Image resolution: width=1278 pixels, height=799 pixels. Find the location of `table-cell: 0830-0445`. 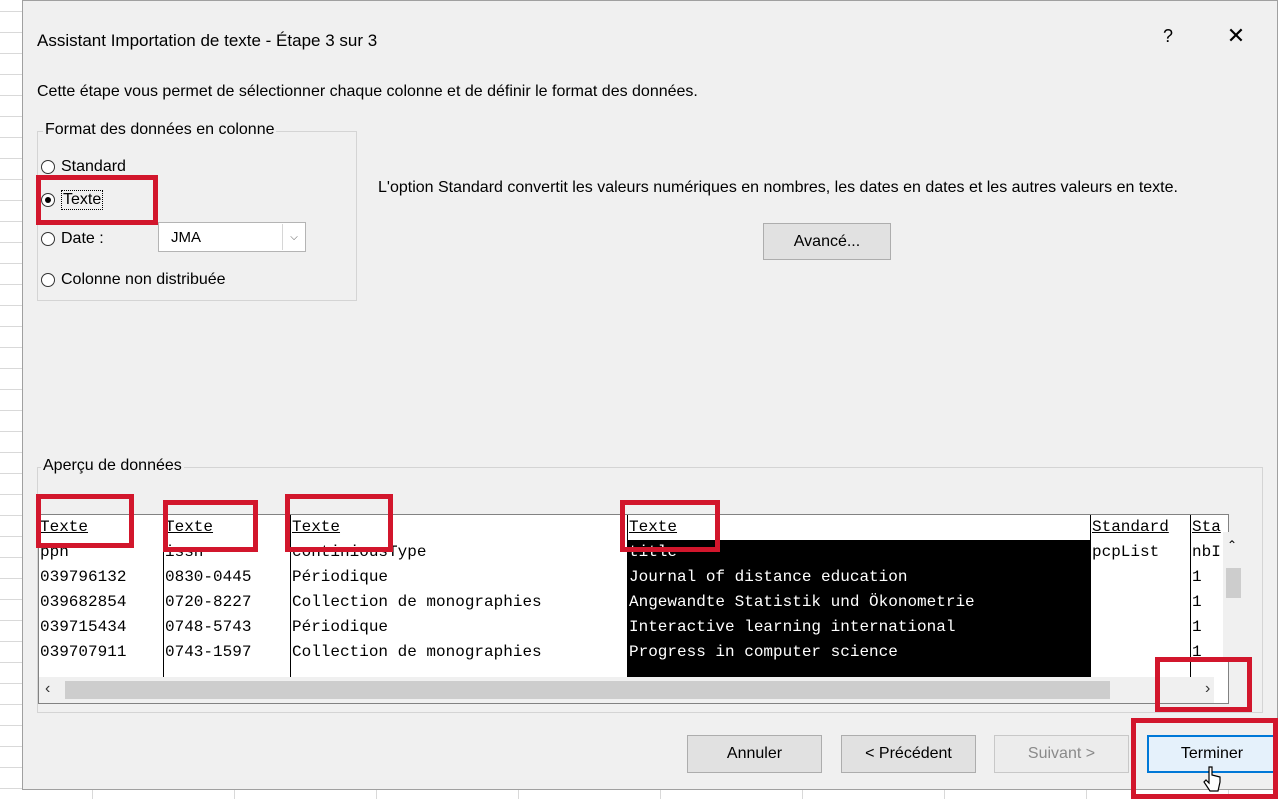

table-cell: 0830-0445 is located at coordinates (208, 577).